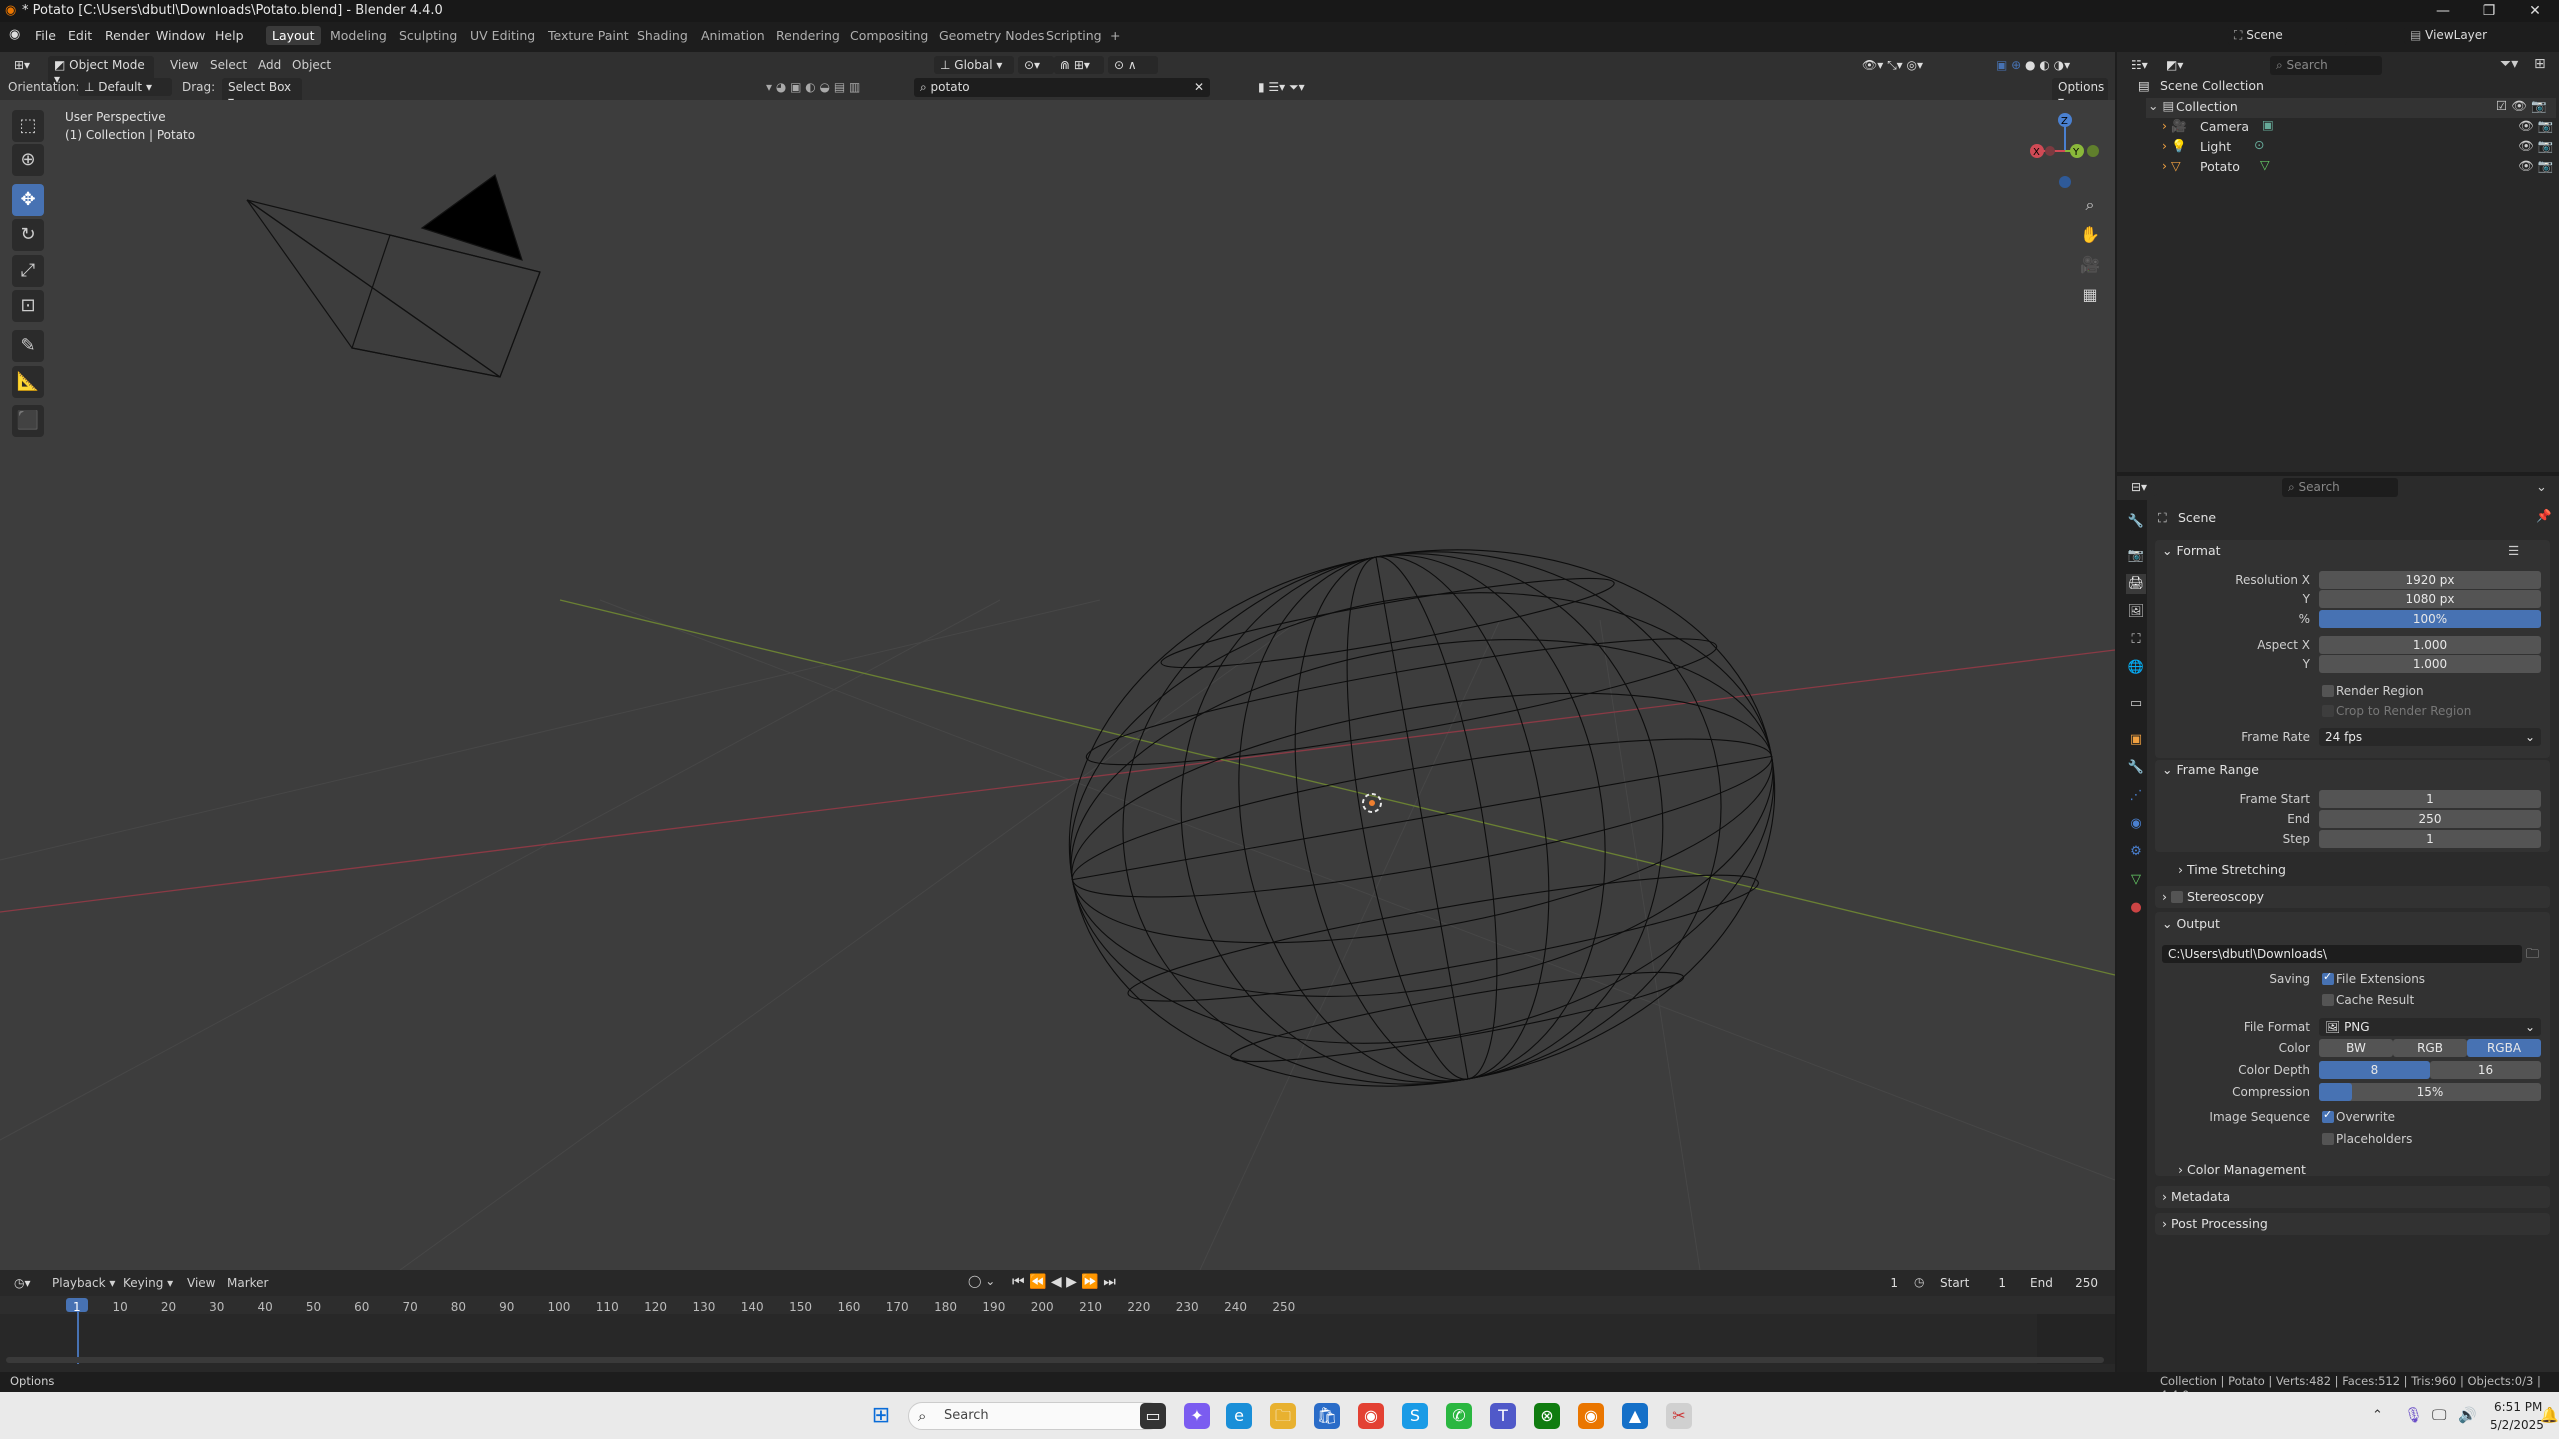  What do you see at coordinates (2242, 1169) in the screenshot?
I see `color-management-subpanel: › Color Management` at bounding box center [2242, 1169].